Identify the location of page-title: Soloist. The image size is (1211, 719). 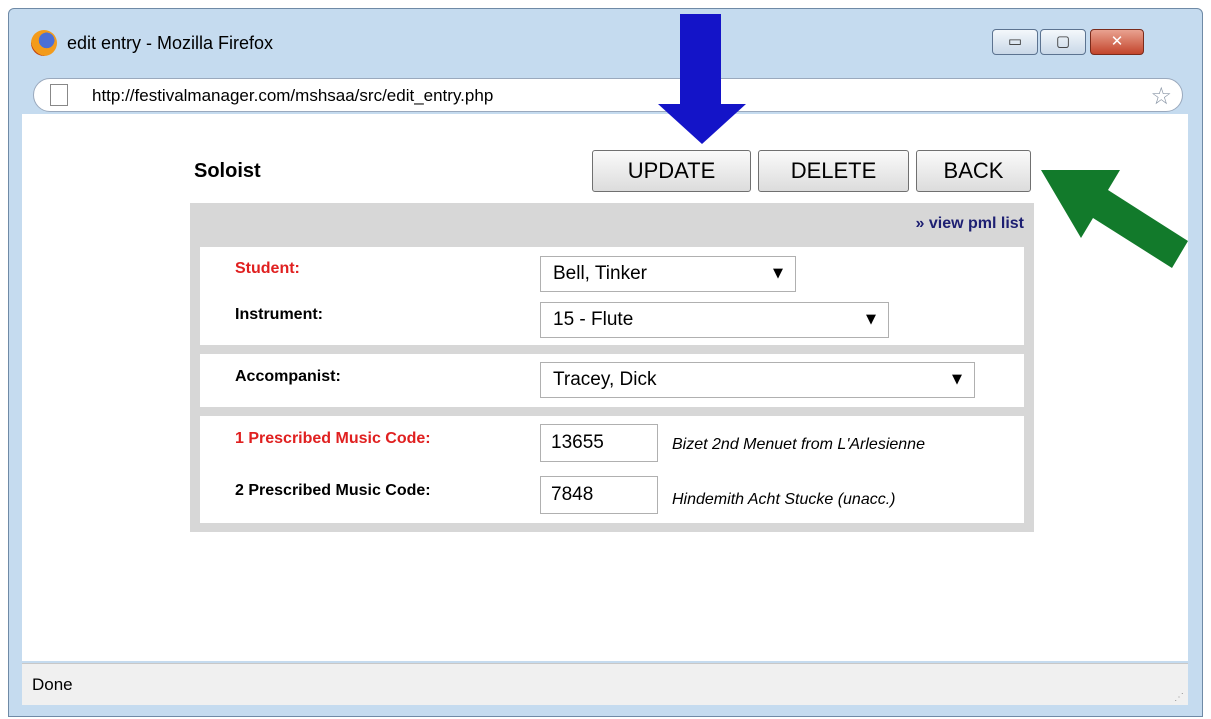
(227, 171).